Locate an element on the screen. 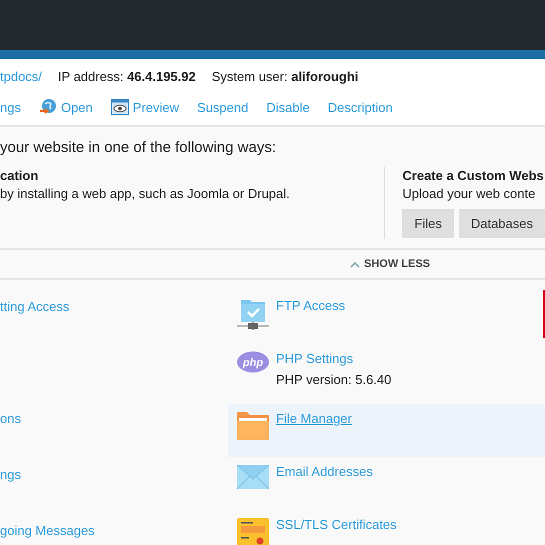 This screenshot has width=545, height=545. tool-link: going Messages is located at coordinates (47, 530).